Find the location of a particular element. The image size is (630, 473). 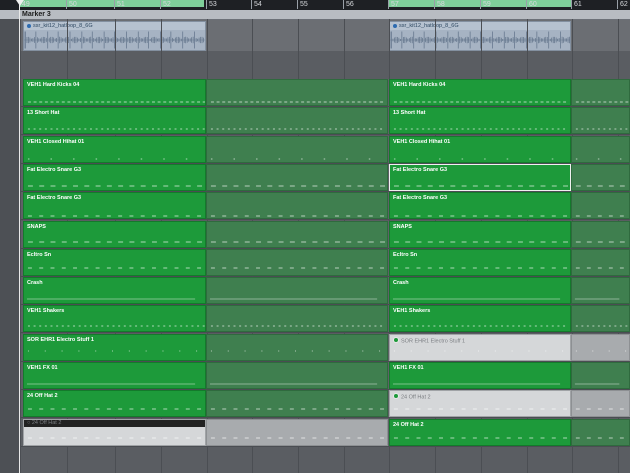

audio-region-right: ssr_kit12_hatloop_8_6G is located at coordinates (480, 36).